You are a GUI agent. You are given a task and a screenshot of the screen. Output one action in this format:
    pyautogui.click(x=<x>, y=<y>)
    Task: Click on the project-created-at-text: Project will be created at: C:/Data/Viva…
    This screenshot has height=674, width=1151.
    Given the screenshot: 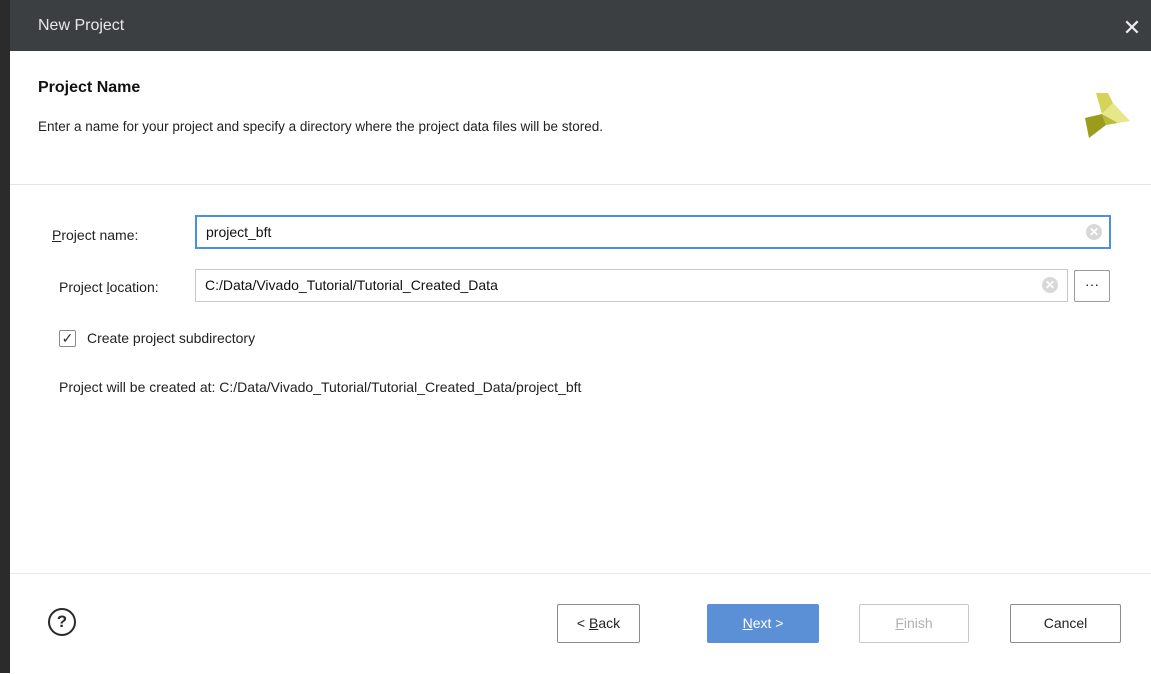 What is the action you would take?
    pyautogui.click(x=320, y=387)
    